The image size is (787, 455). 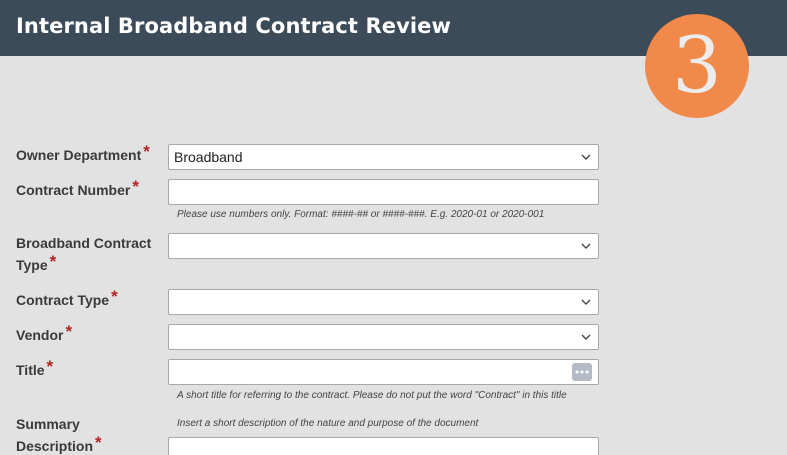 I want to click on owner-department-select: Broadband, so click(x=383, y=157).